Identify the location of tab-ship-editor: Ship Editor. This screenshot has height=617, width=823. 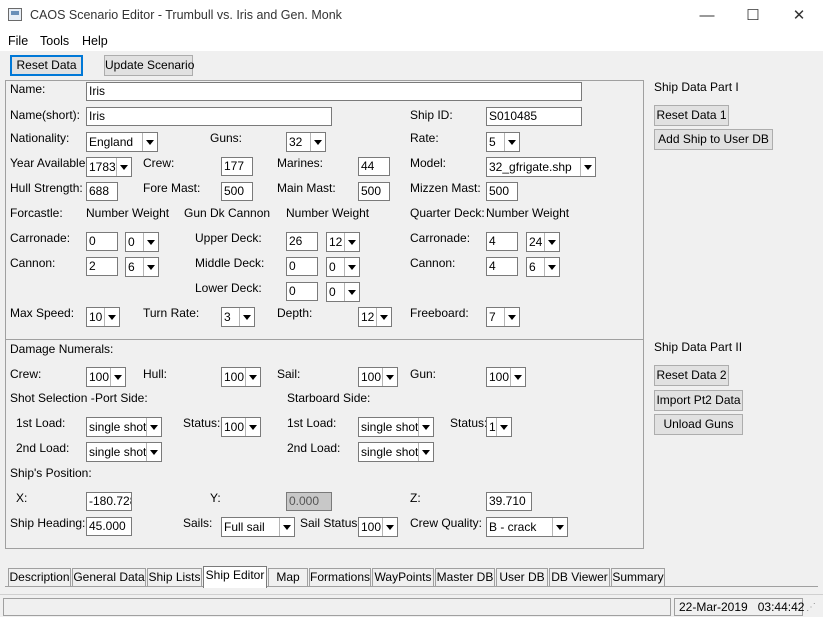
(235, 577).